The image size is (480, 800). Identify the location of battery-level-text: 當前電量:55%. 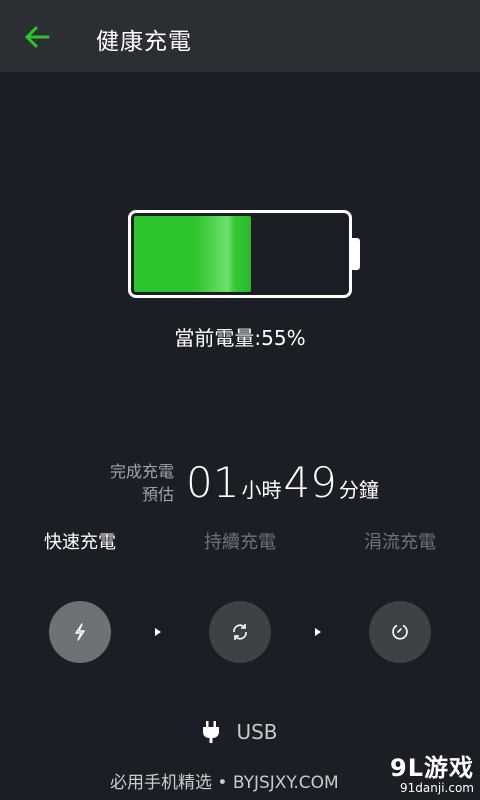
(240, 336).